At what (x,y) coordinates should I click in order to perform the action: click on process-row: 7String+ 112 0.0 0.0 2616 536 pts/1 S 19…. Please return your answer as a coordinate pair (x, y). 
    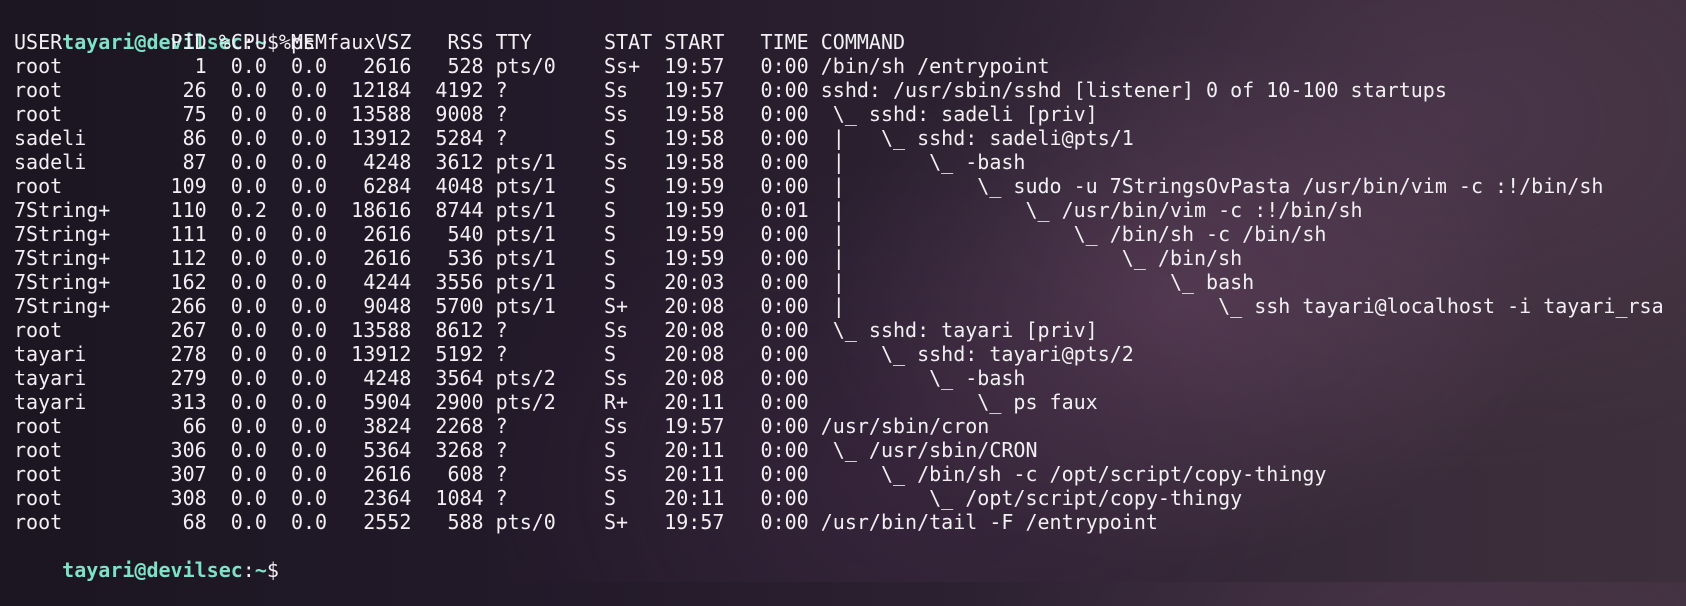
    Looking at the image, I should click on (628, 258).